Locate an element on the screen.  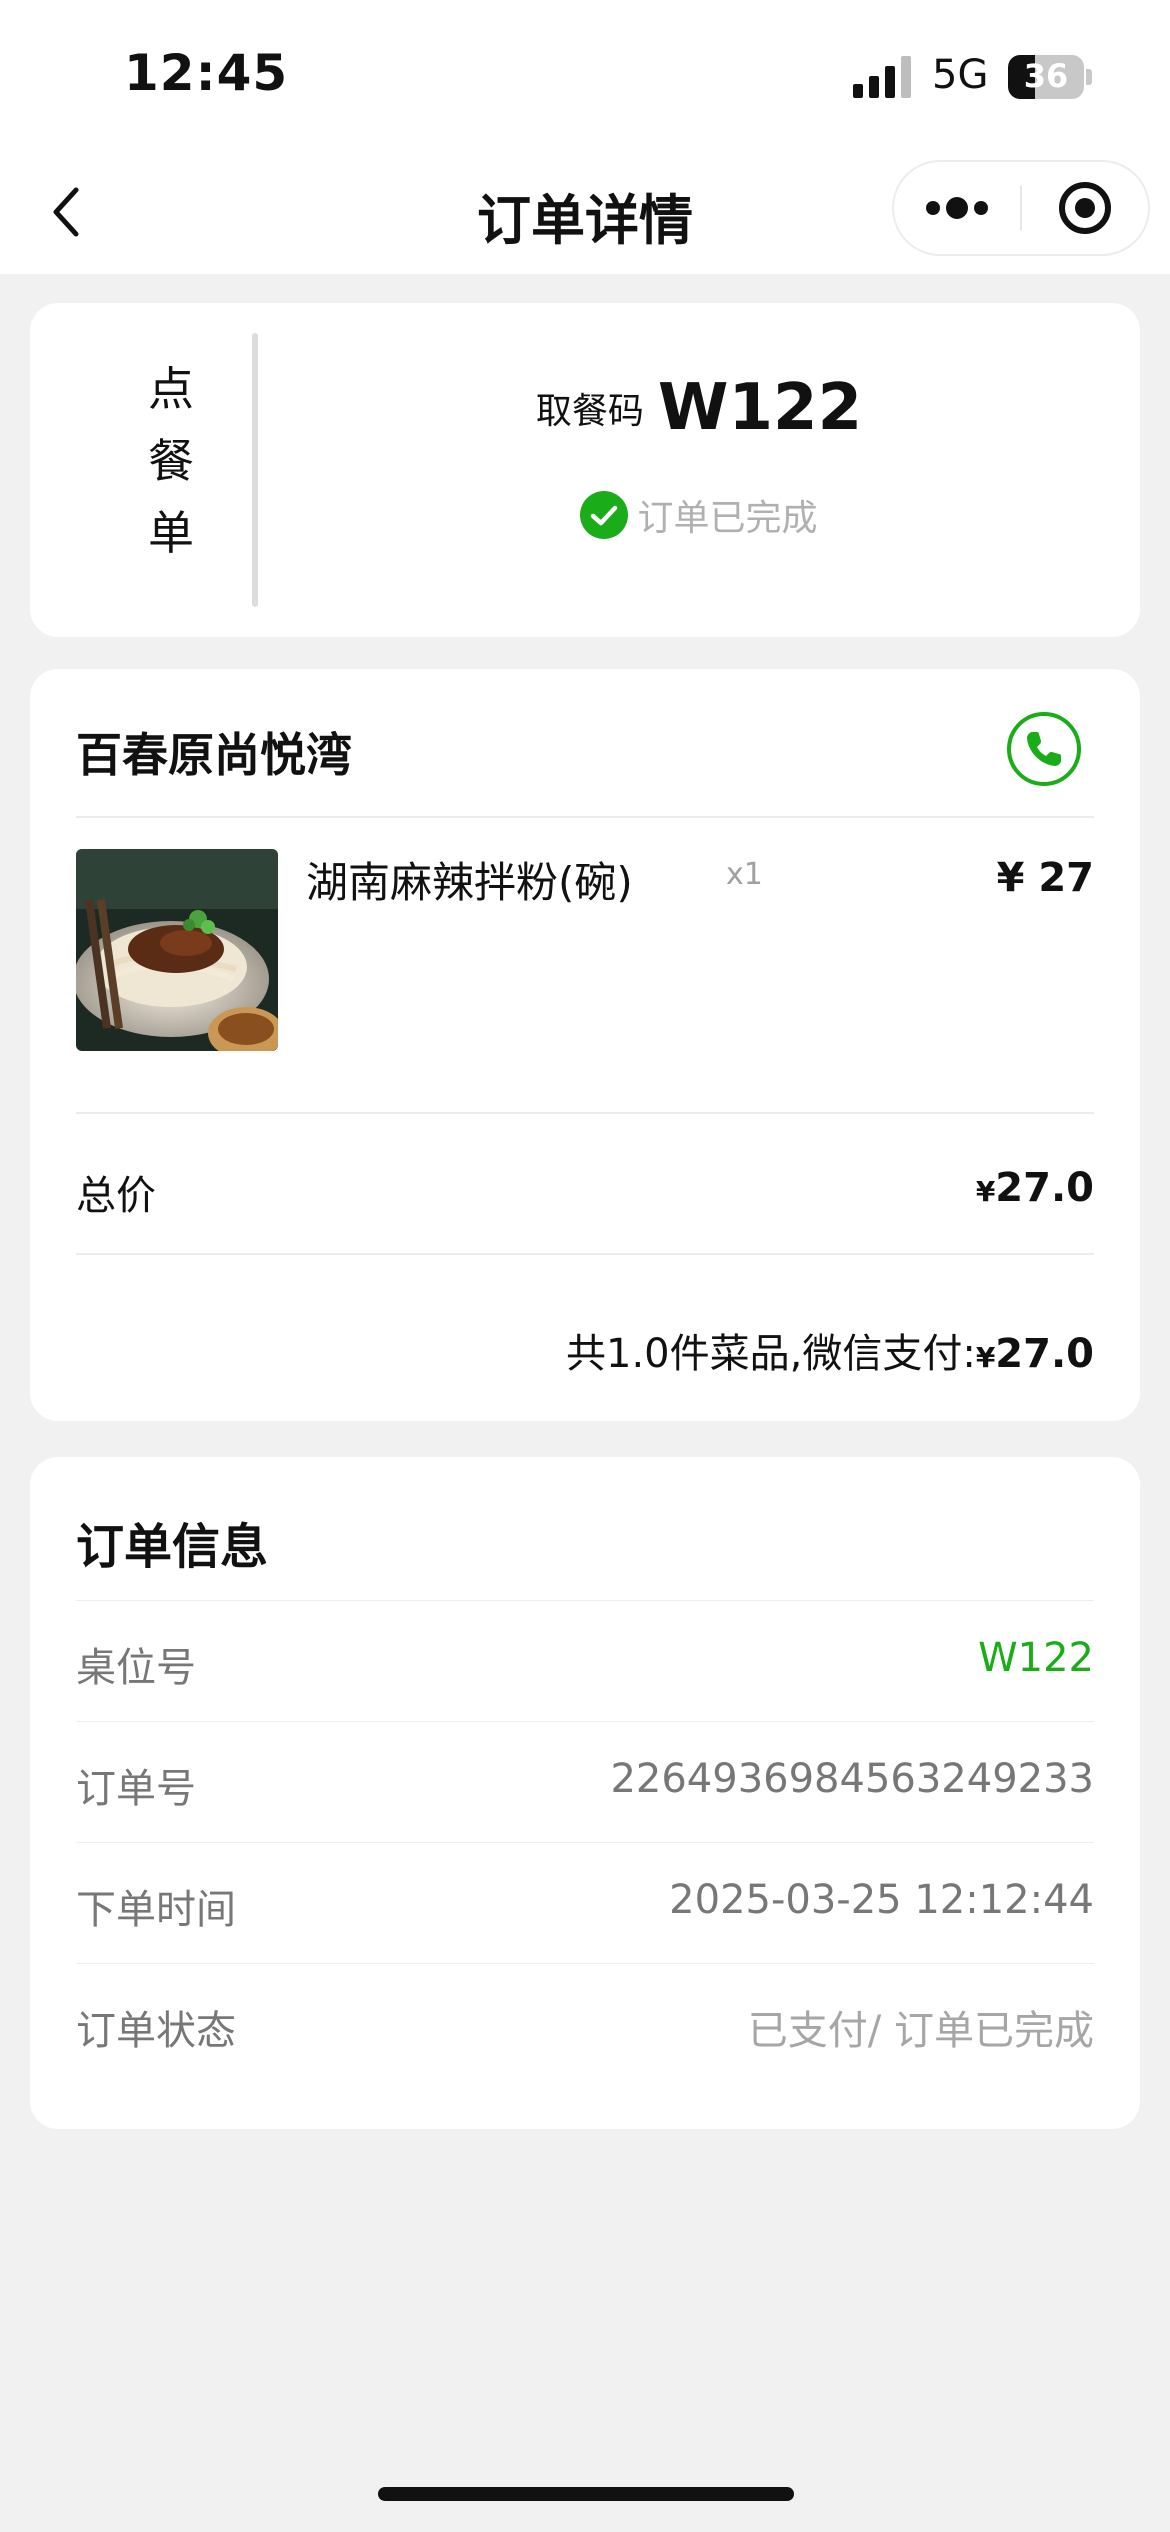
payment-amount: 27.0 is located at coordinates (1044, 1354).